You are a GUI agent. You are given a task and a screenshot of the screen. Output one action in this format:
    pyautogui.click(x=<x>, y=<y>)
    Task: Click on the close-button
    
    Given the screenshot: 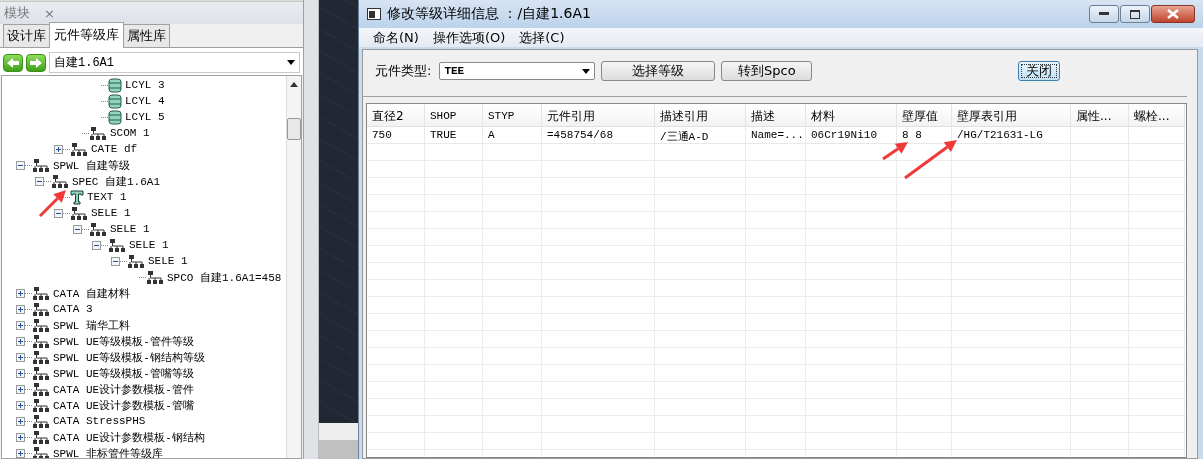 What is the action you would take?
    pyautogui.click(x=1173, y=14)
    